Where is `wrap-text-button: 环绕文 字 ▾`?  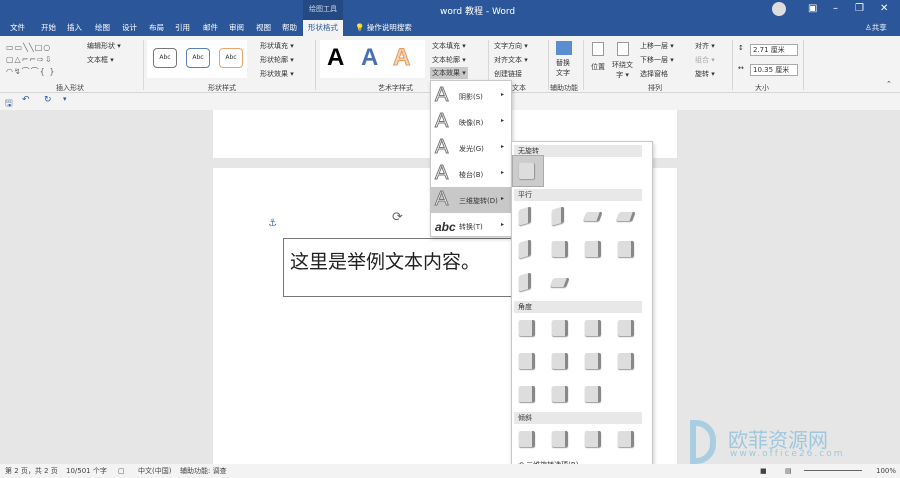
wrap-text-button: 环绕文 字 ▾ is located at coordinates (622, 70).